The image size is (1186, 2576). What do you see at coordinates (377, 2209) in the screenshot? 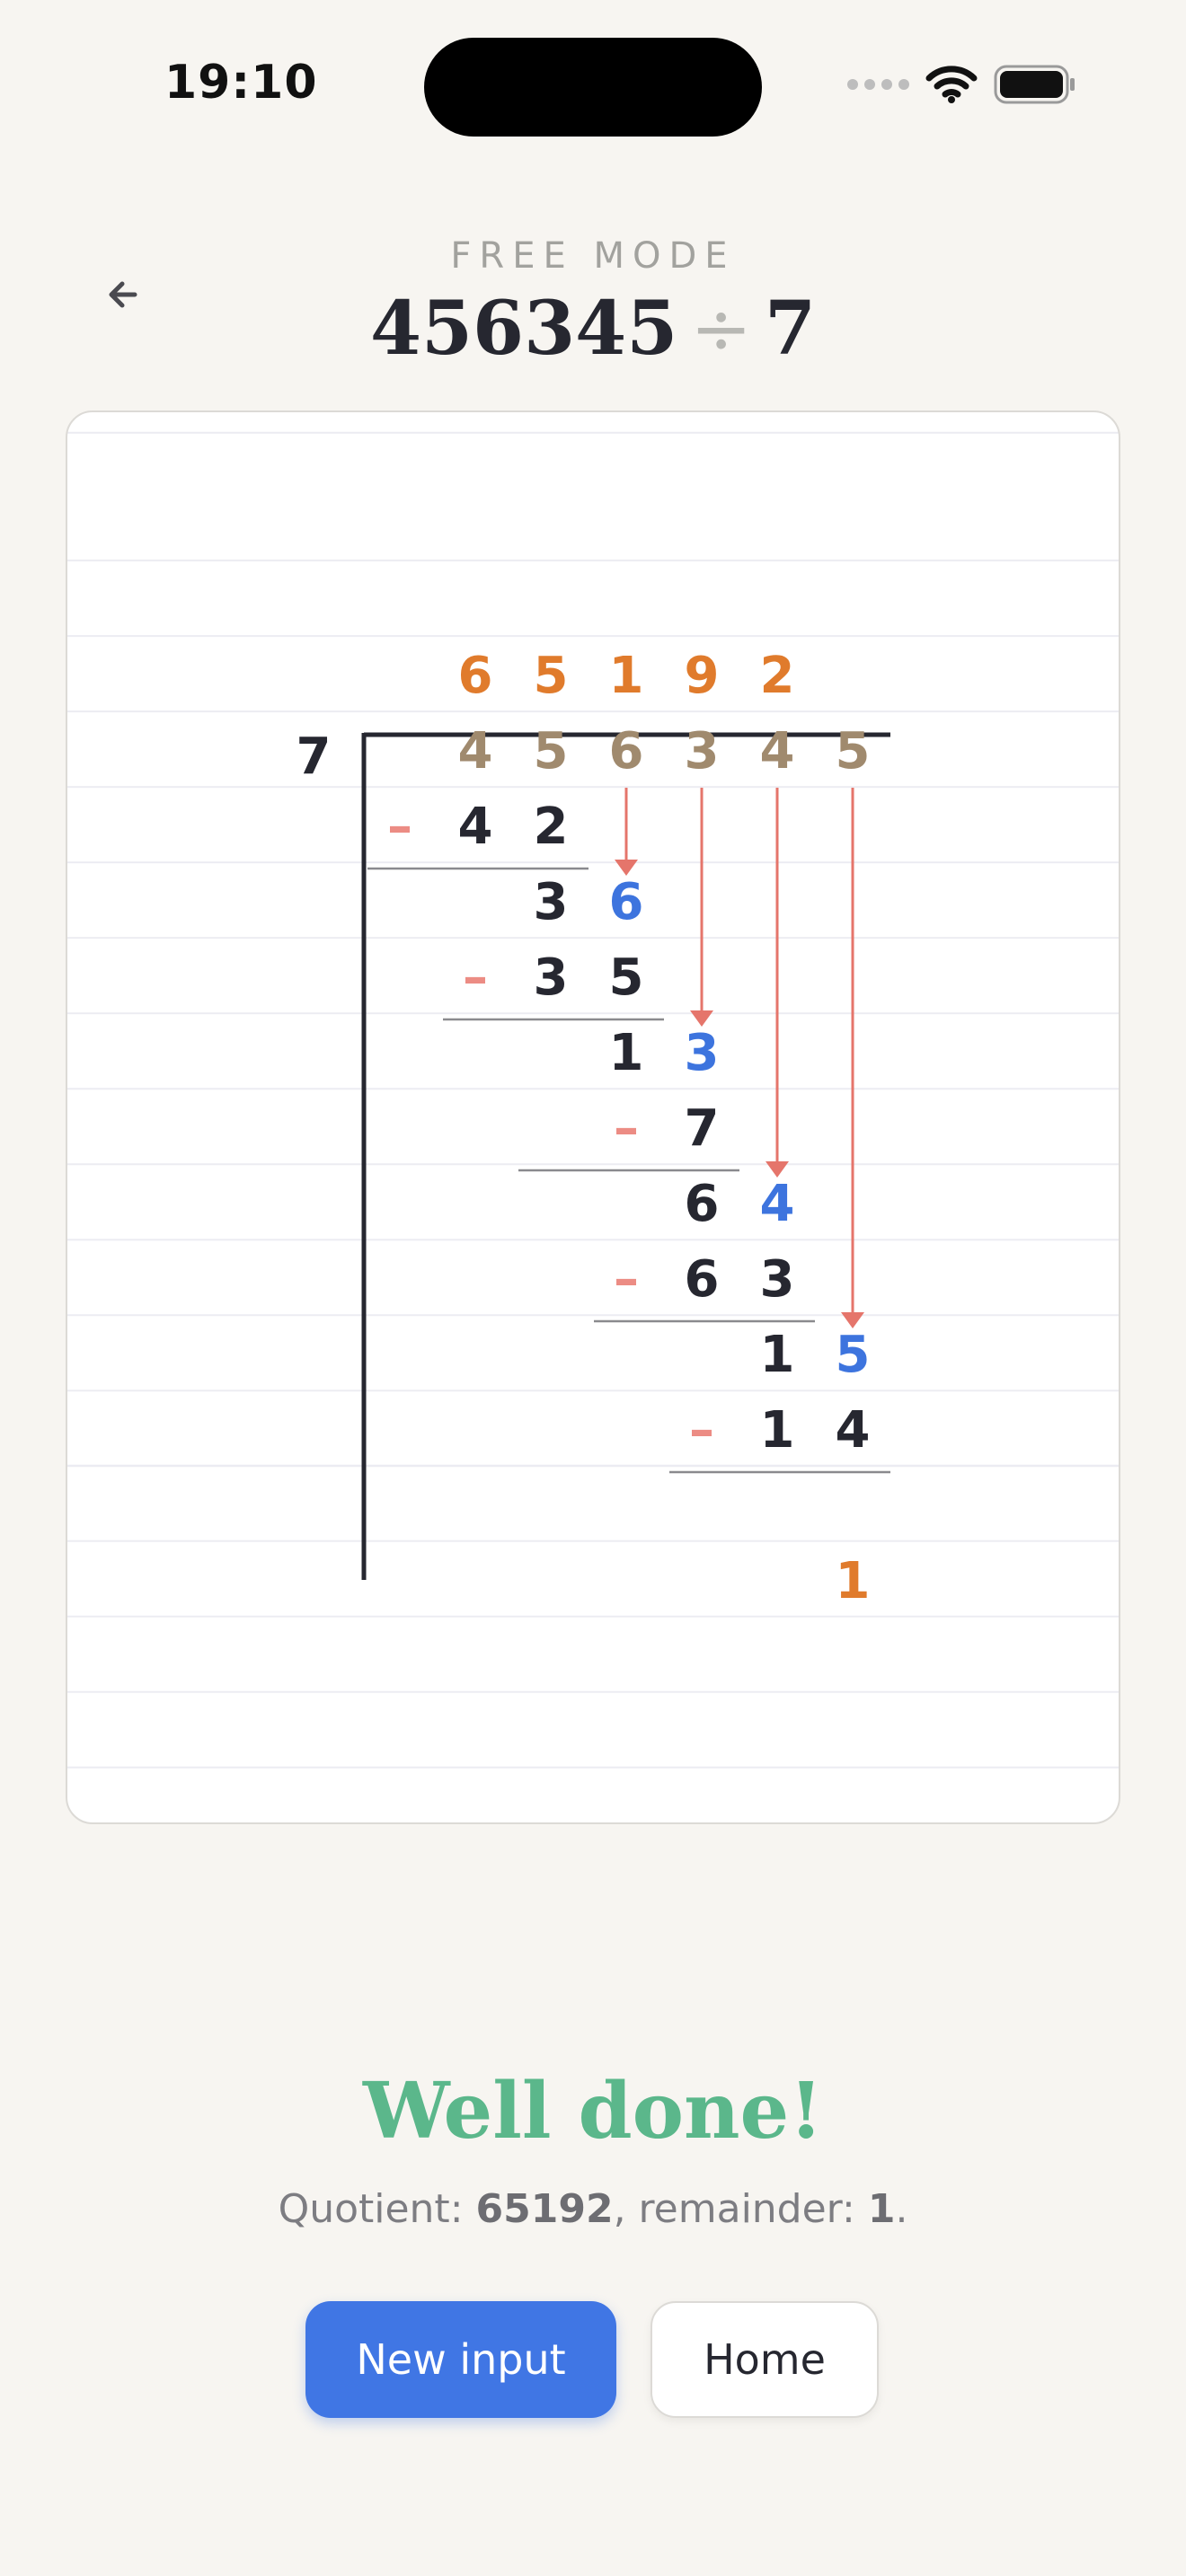
I see `quotient-label: Quotient:` at bounding box center [377, 2209].